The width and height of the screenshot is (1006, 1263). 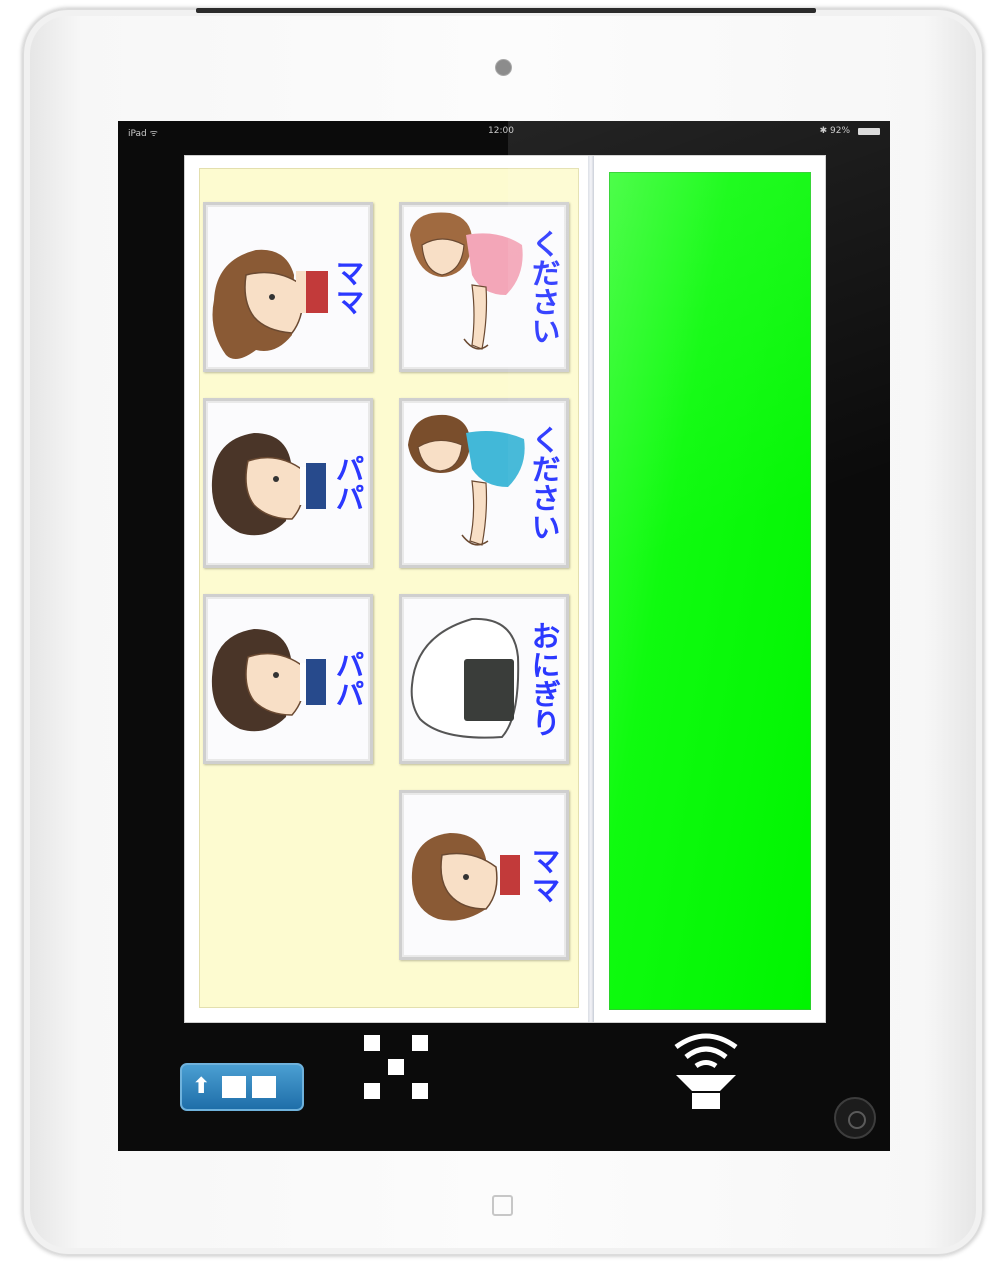 What do you see at coordinates (501, 131) in the screenshot?
I see `clock-label: 12:00` at bounding box center [501, 131].